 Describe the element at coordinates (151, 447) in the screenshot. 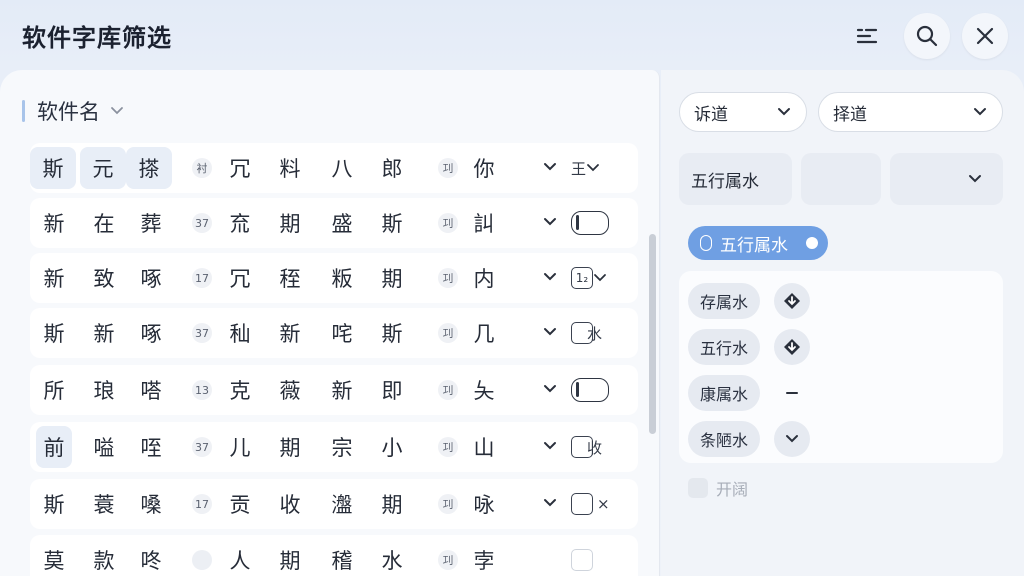

I see `grid-cell: 咥` at that location.